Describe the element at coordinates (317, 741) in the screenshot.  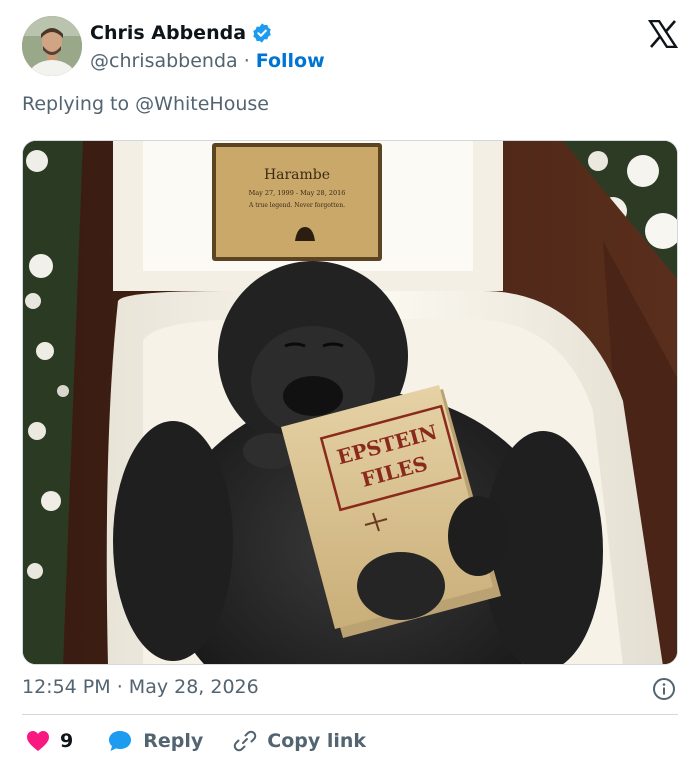
I see `copy-link-label: Copy link` at that location.